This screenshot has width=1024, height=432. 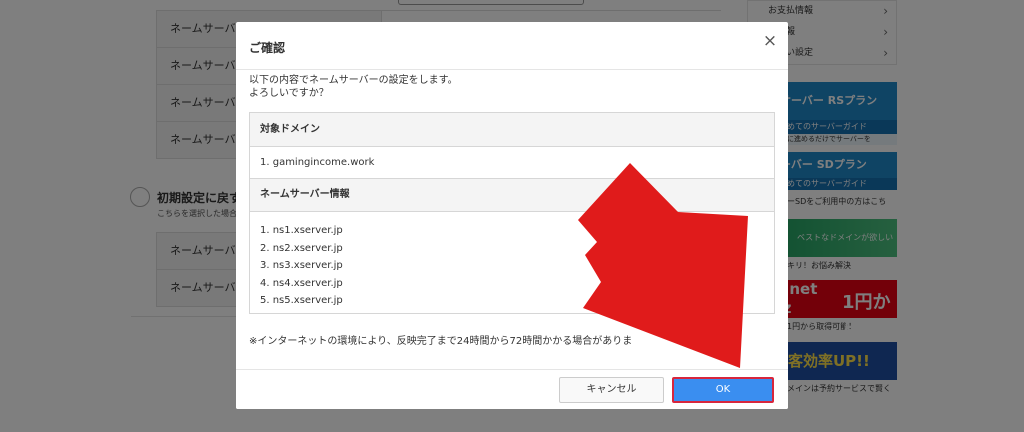 I want to click on close-icon: ×, so click(x=770, y=41).